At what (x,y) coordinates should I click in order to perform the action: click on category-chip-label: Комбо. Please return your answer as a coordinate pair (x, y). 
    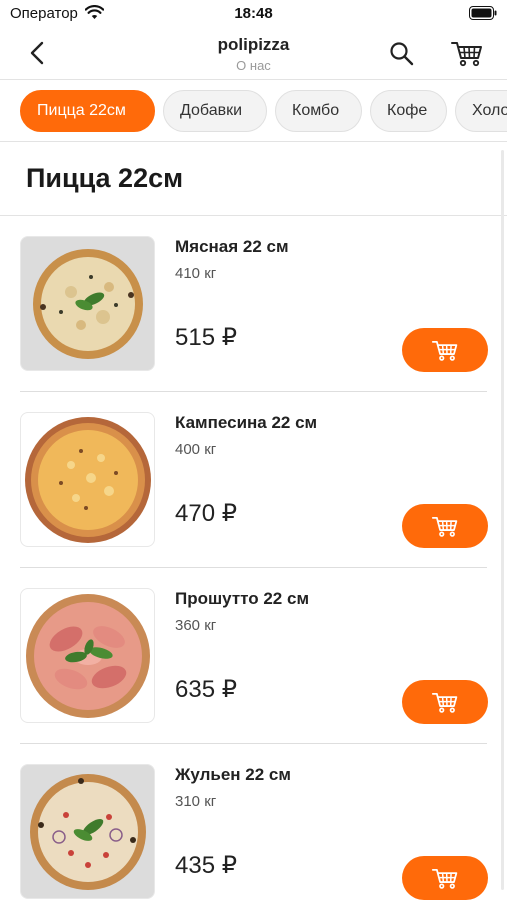
    Looking at the image, I should click on (316, 110).